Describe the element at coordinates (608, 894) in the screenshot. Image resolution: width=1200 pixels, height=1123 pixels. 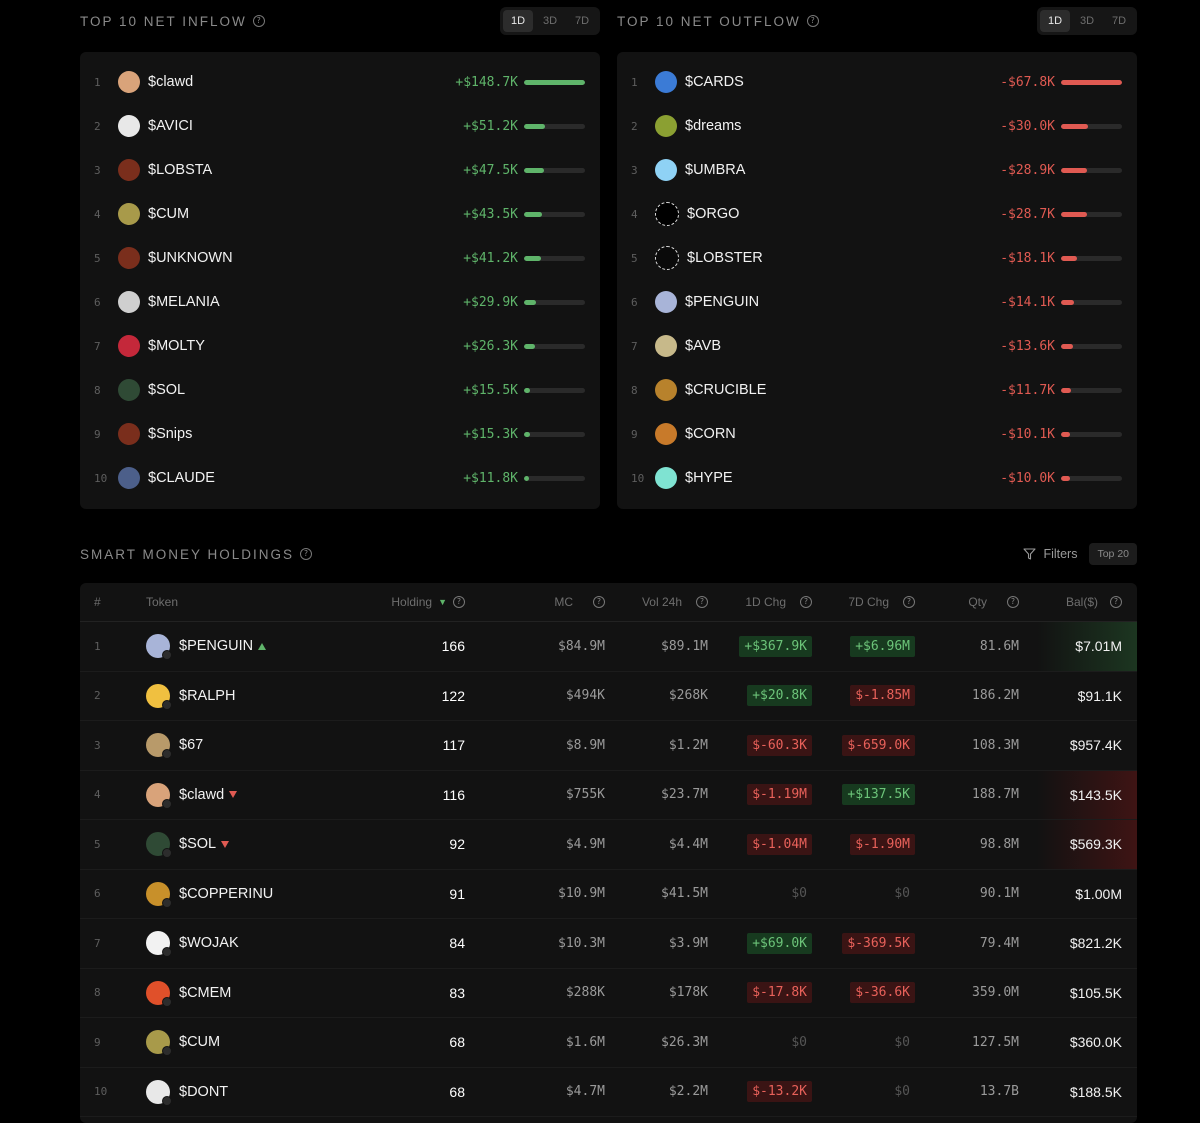
I see `table-row: 6 $COPPERINU 91 $10.9M $41.5M $0 $0 90.1M $1.00M` at that location.